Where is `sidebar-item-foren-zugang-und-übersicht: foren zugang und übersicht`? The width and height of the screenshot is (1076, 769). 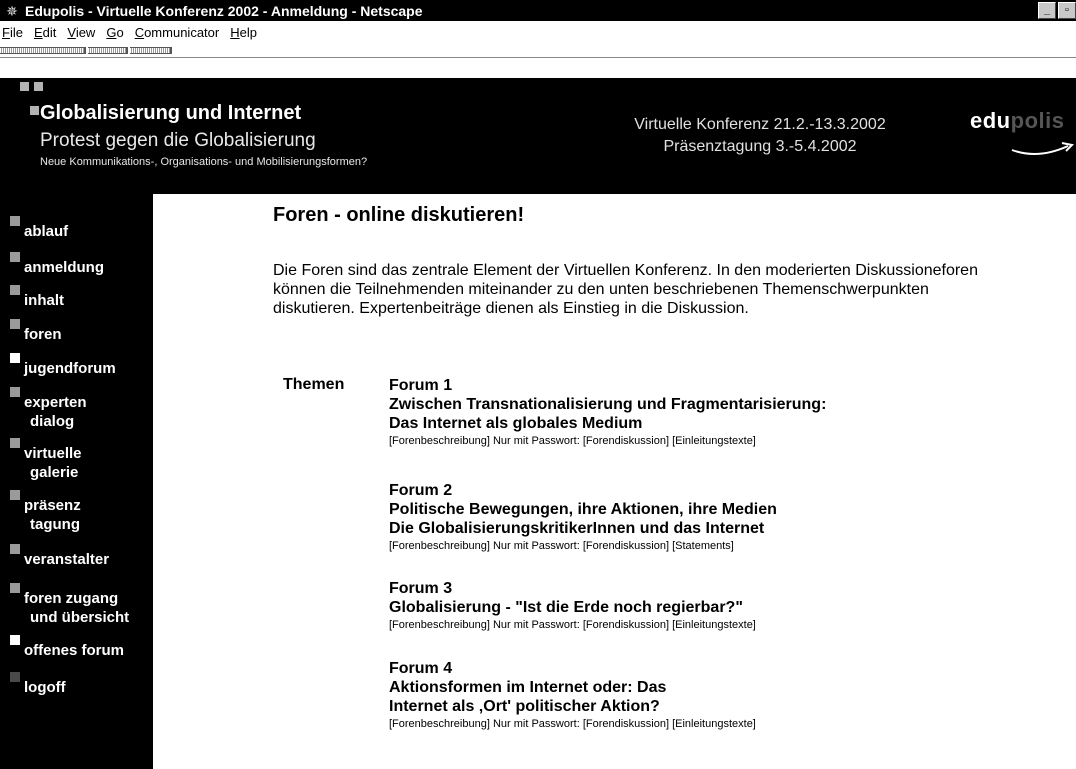 sidebar-item-foren-zugang-und-übersicht: foren zugang und übersicht is located at coordinates (80, 605).